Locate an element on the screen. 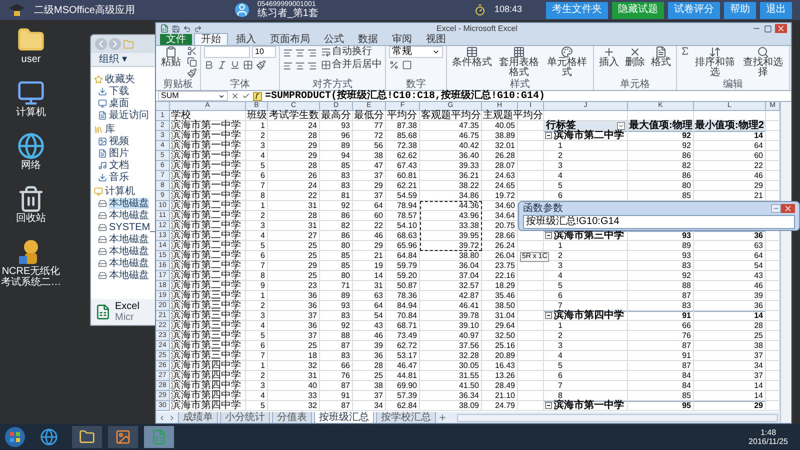 This screenshot has height=450, width=800. navigation-item: 库 is located at coordinates (110, 129).